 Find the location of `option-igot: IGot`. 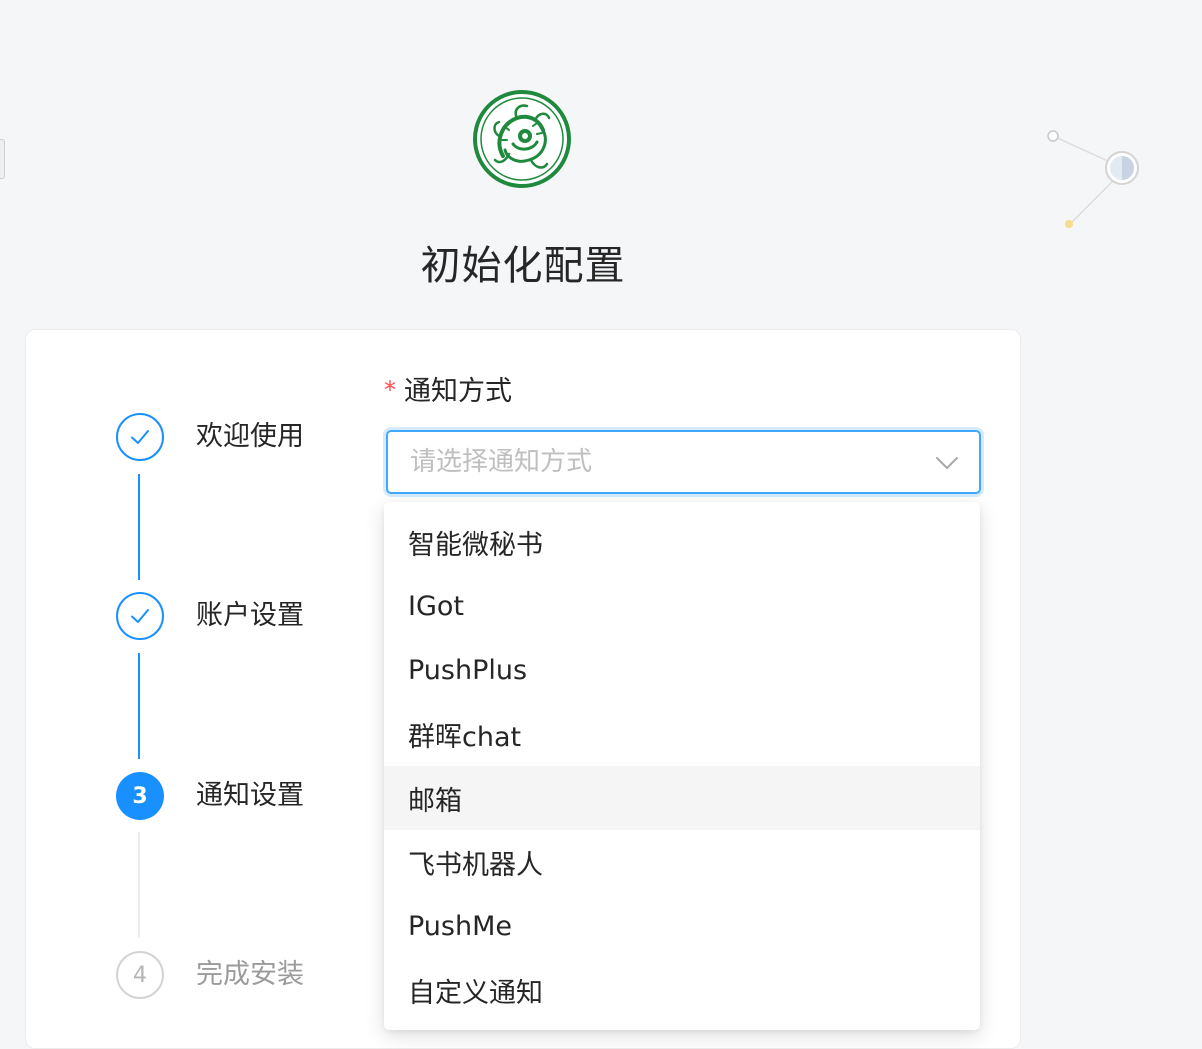

option-igot: IGot is located at coordinates (682, 606).